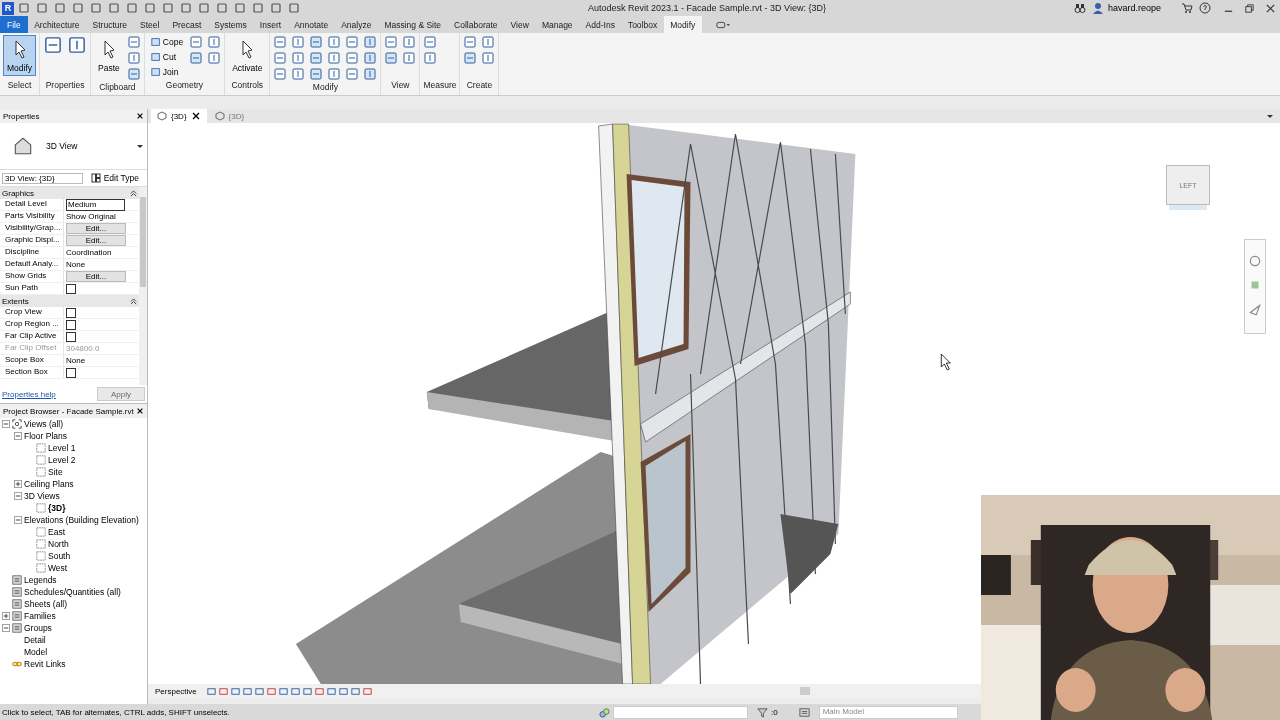 This screenshot has height=720, width=1280. I want to click on ribbon-tab: Annotate, so click(311, 24).